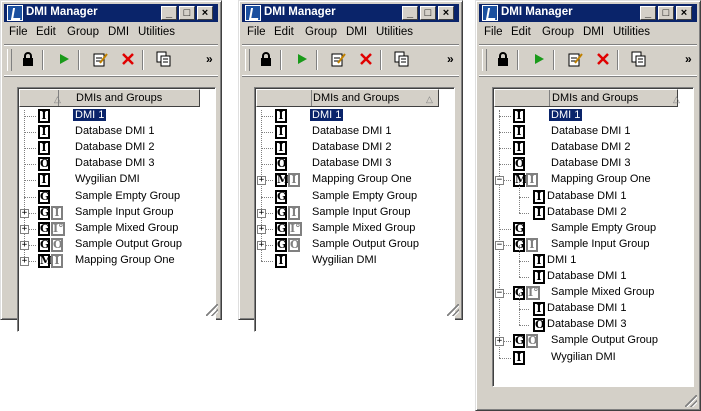 The height and width of the screenshot is (411, 701). I want to click on tree-row: − G I° Sample Mixed Group, so click(592, 293).